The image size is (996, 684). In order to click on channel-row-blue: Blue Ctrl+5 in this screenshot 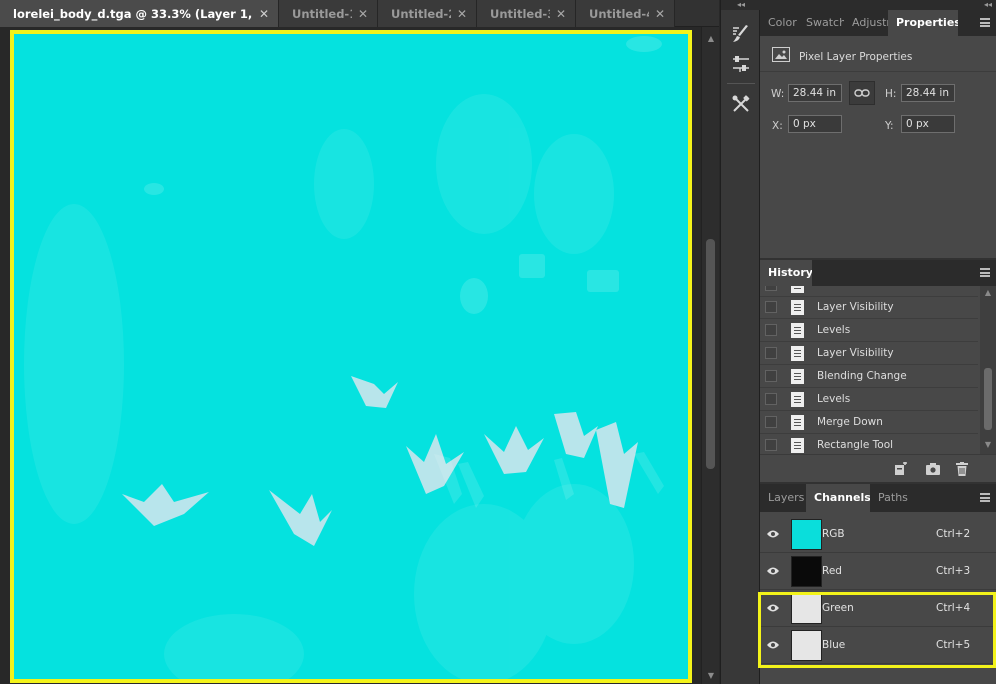, I will do `click(878, 645)`.